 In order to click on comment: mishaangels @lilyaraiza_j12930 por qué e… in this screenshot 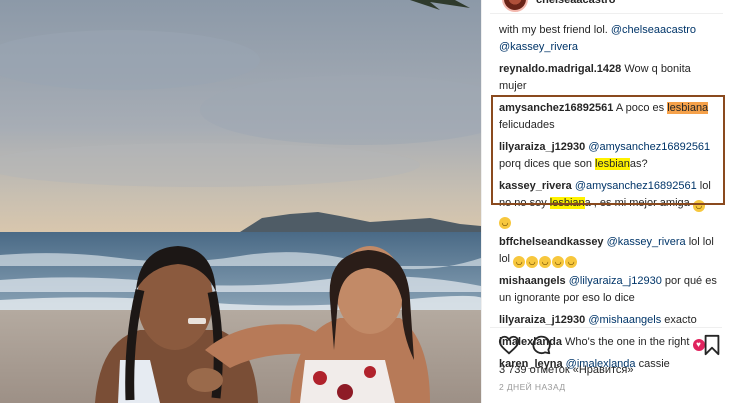, I will do `click(610, 290)`.